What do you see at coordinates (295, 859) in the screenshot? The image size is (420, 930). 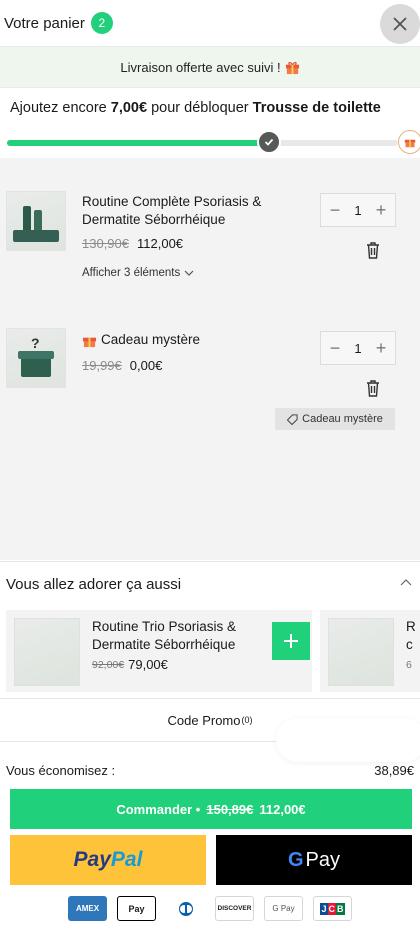 I see `google-g-icon: G` at bounding box center [295, 859].